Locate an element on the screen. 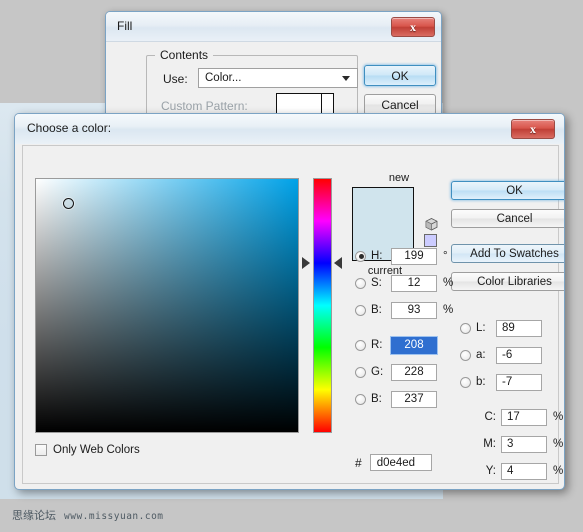  radio-lab-b is located at coordinates (465, 382).